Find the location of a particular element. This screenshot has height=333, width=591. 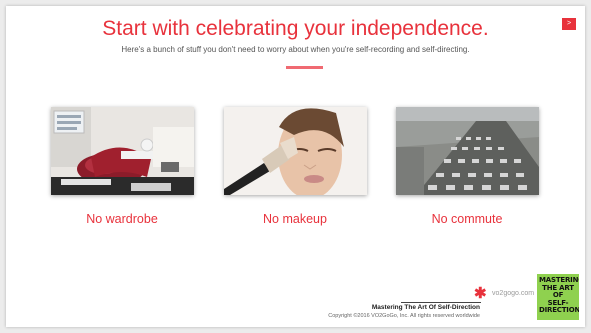

book-cover-title: MASTERING THE ART OF SELF-DIRECTION is located at coordinates (559, 295).